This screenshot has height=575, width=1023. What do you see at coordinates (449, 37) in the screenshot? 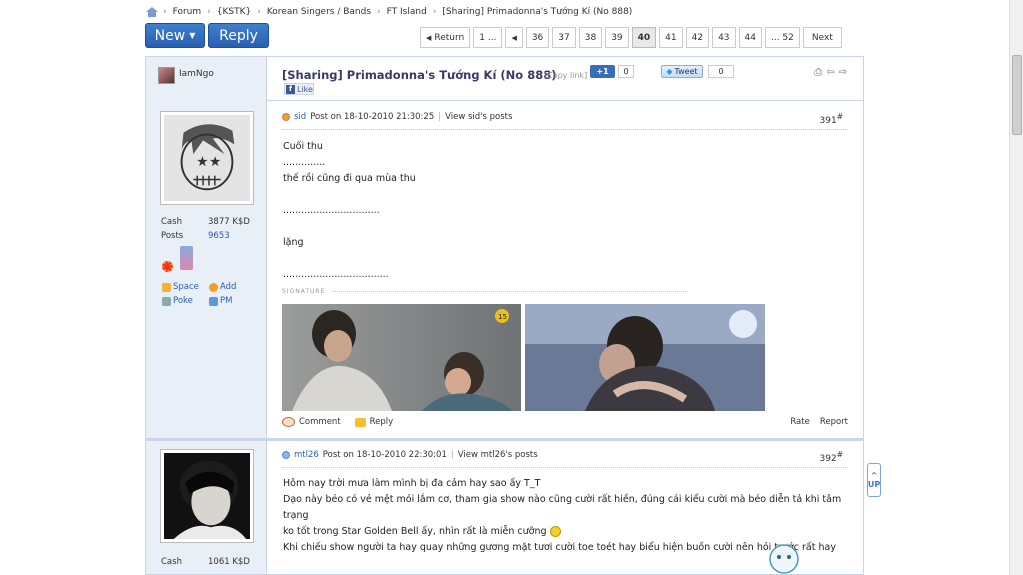
I see `pager-return-label: Return` at bounding box center [449, 37].